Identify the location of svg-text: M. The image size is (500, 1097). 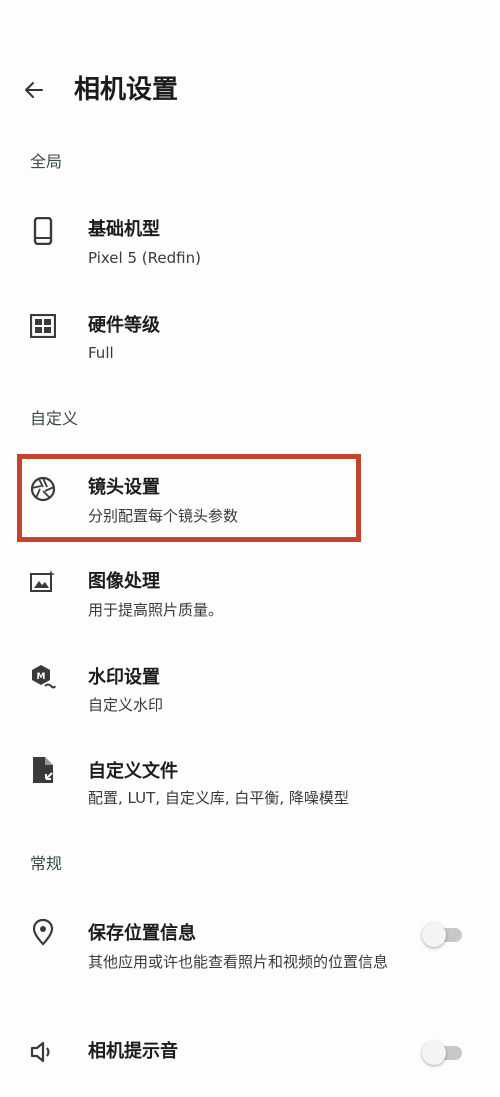
(41, 677).